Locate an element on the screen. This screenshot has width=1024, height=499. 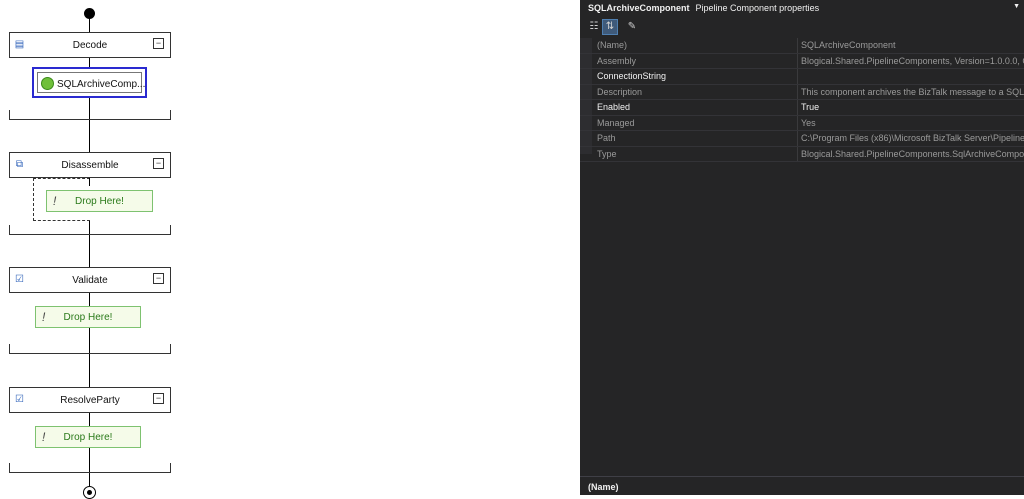
pipeline-end-marker is located at coordinates (89, 492).